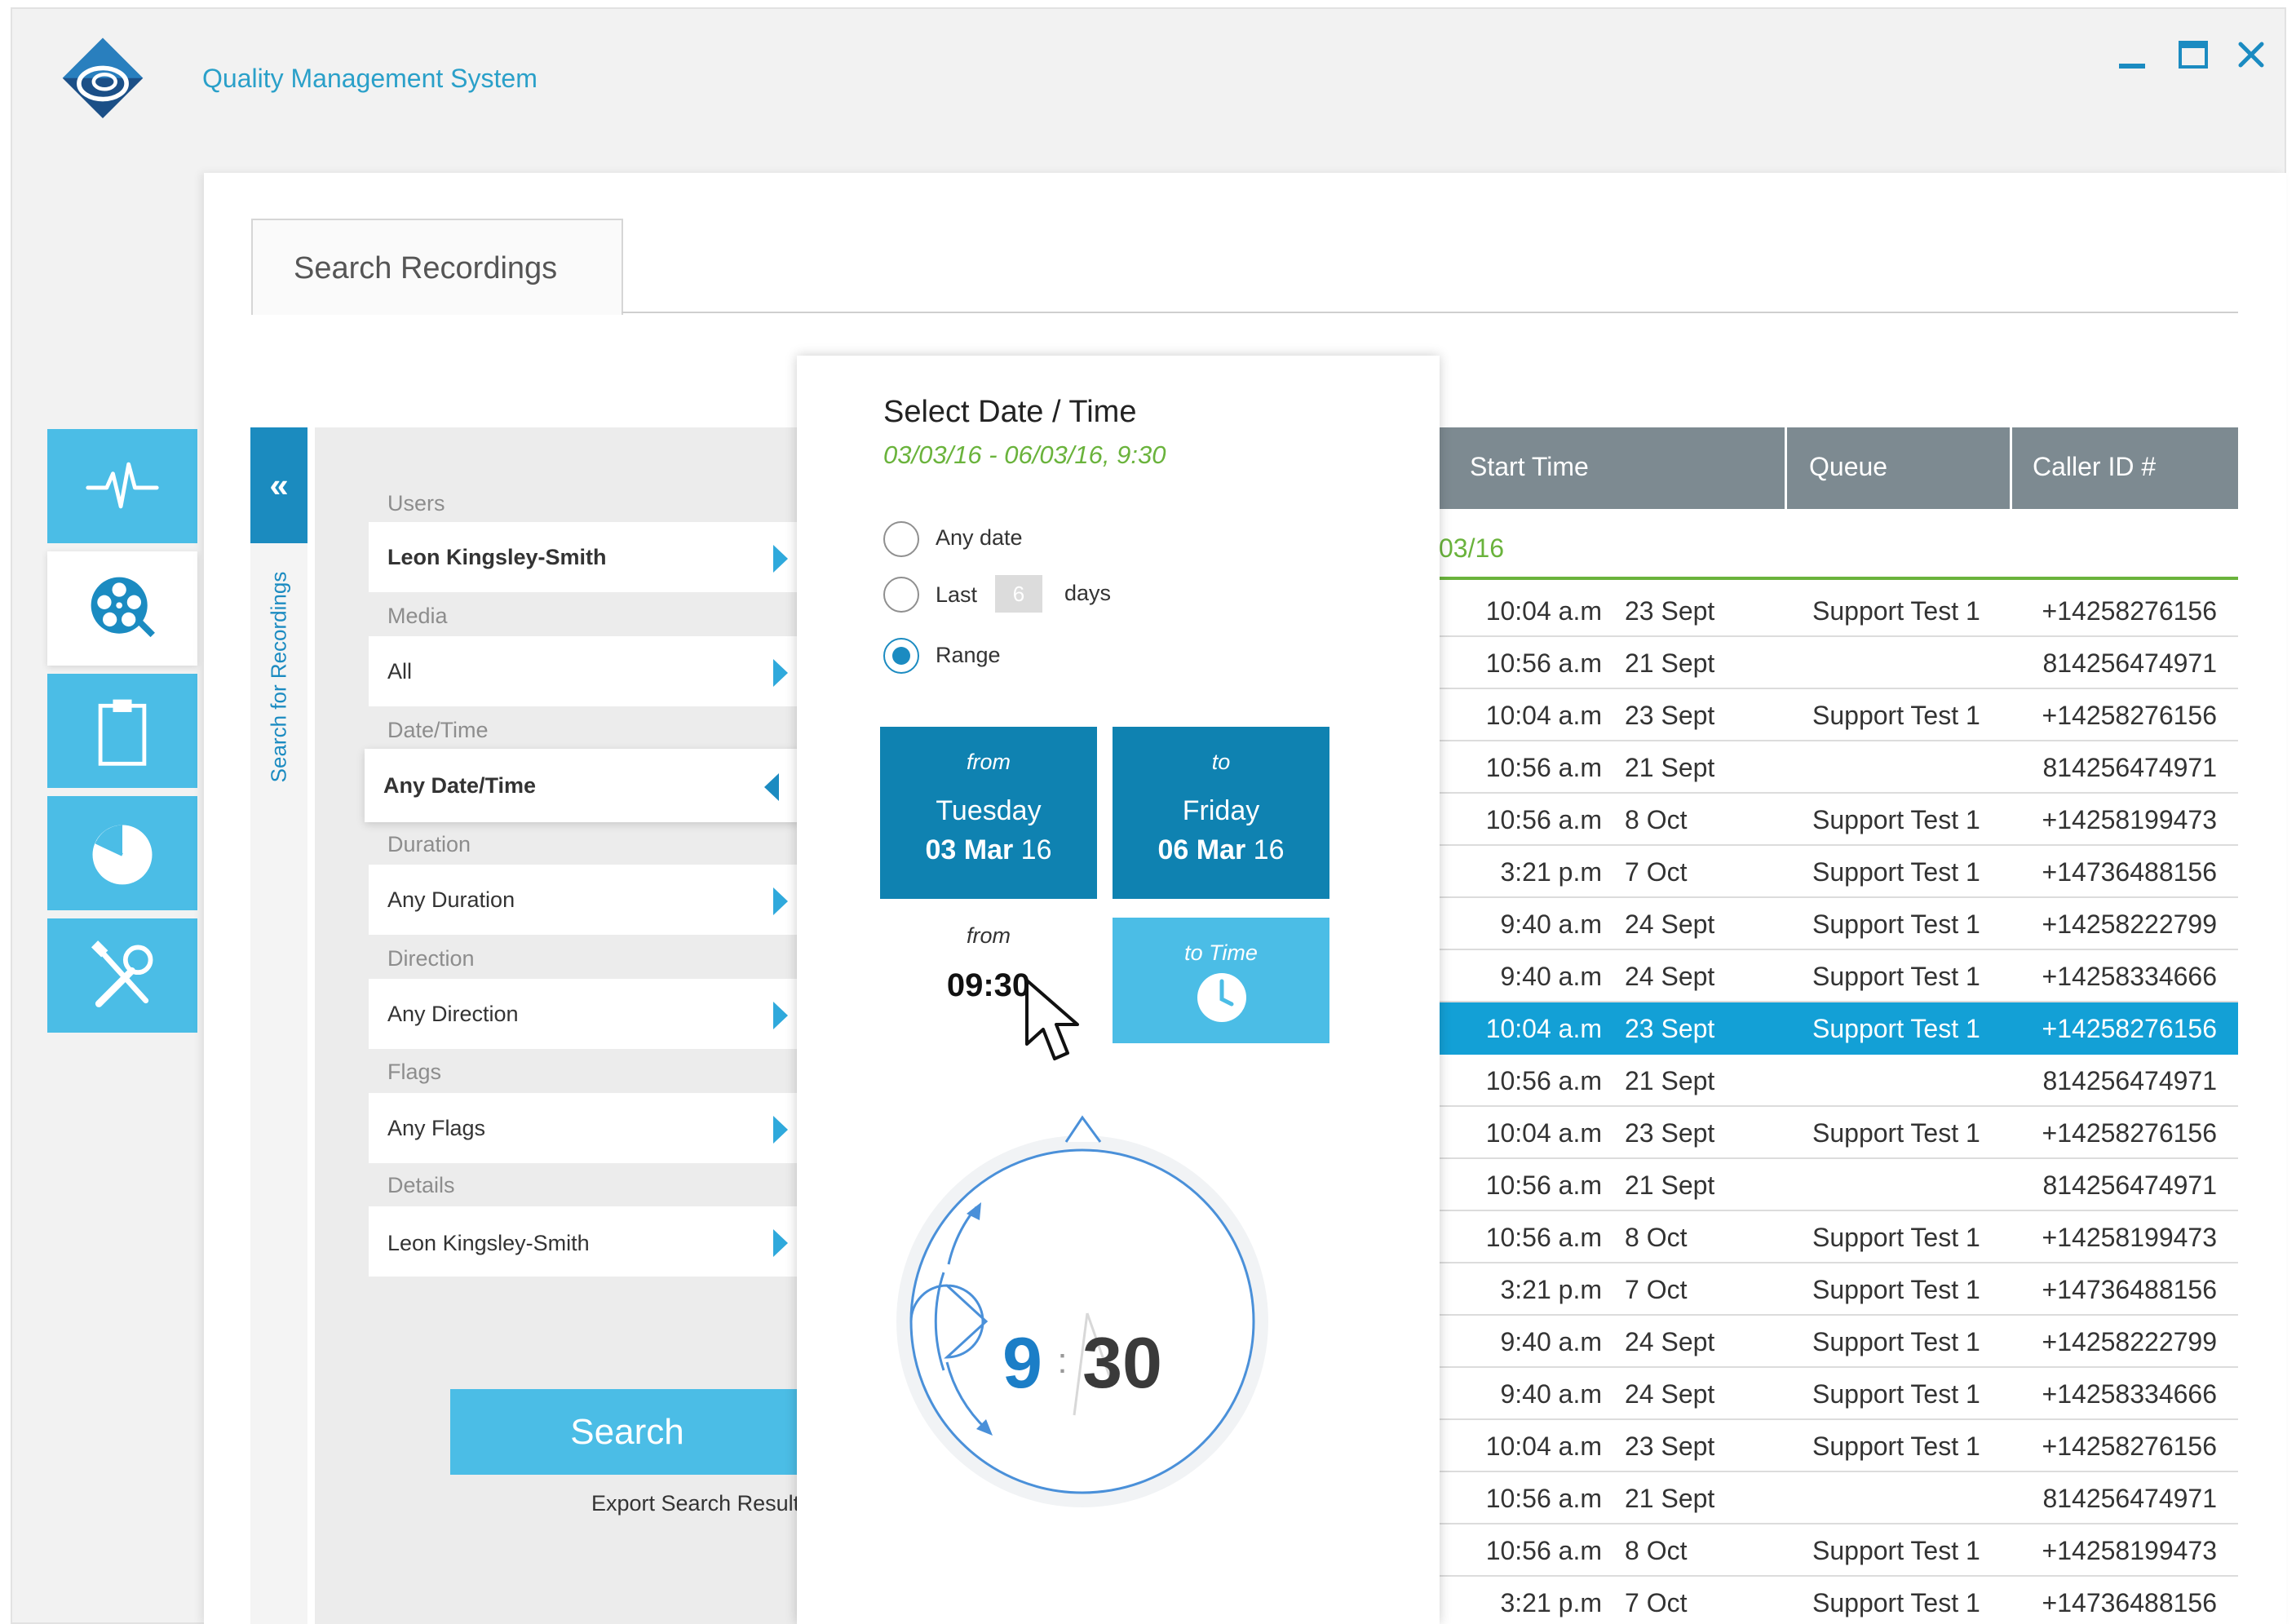 This screenshot has width=2296, height=1624. I want to click on export-search-results-link: Export Search Result, so click(695, 1503).